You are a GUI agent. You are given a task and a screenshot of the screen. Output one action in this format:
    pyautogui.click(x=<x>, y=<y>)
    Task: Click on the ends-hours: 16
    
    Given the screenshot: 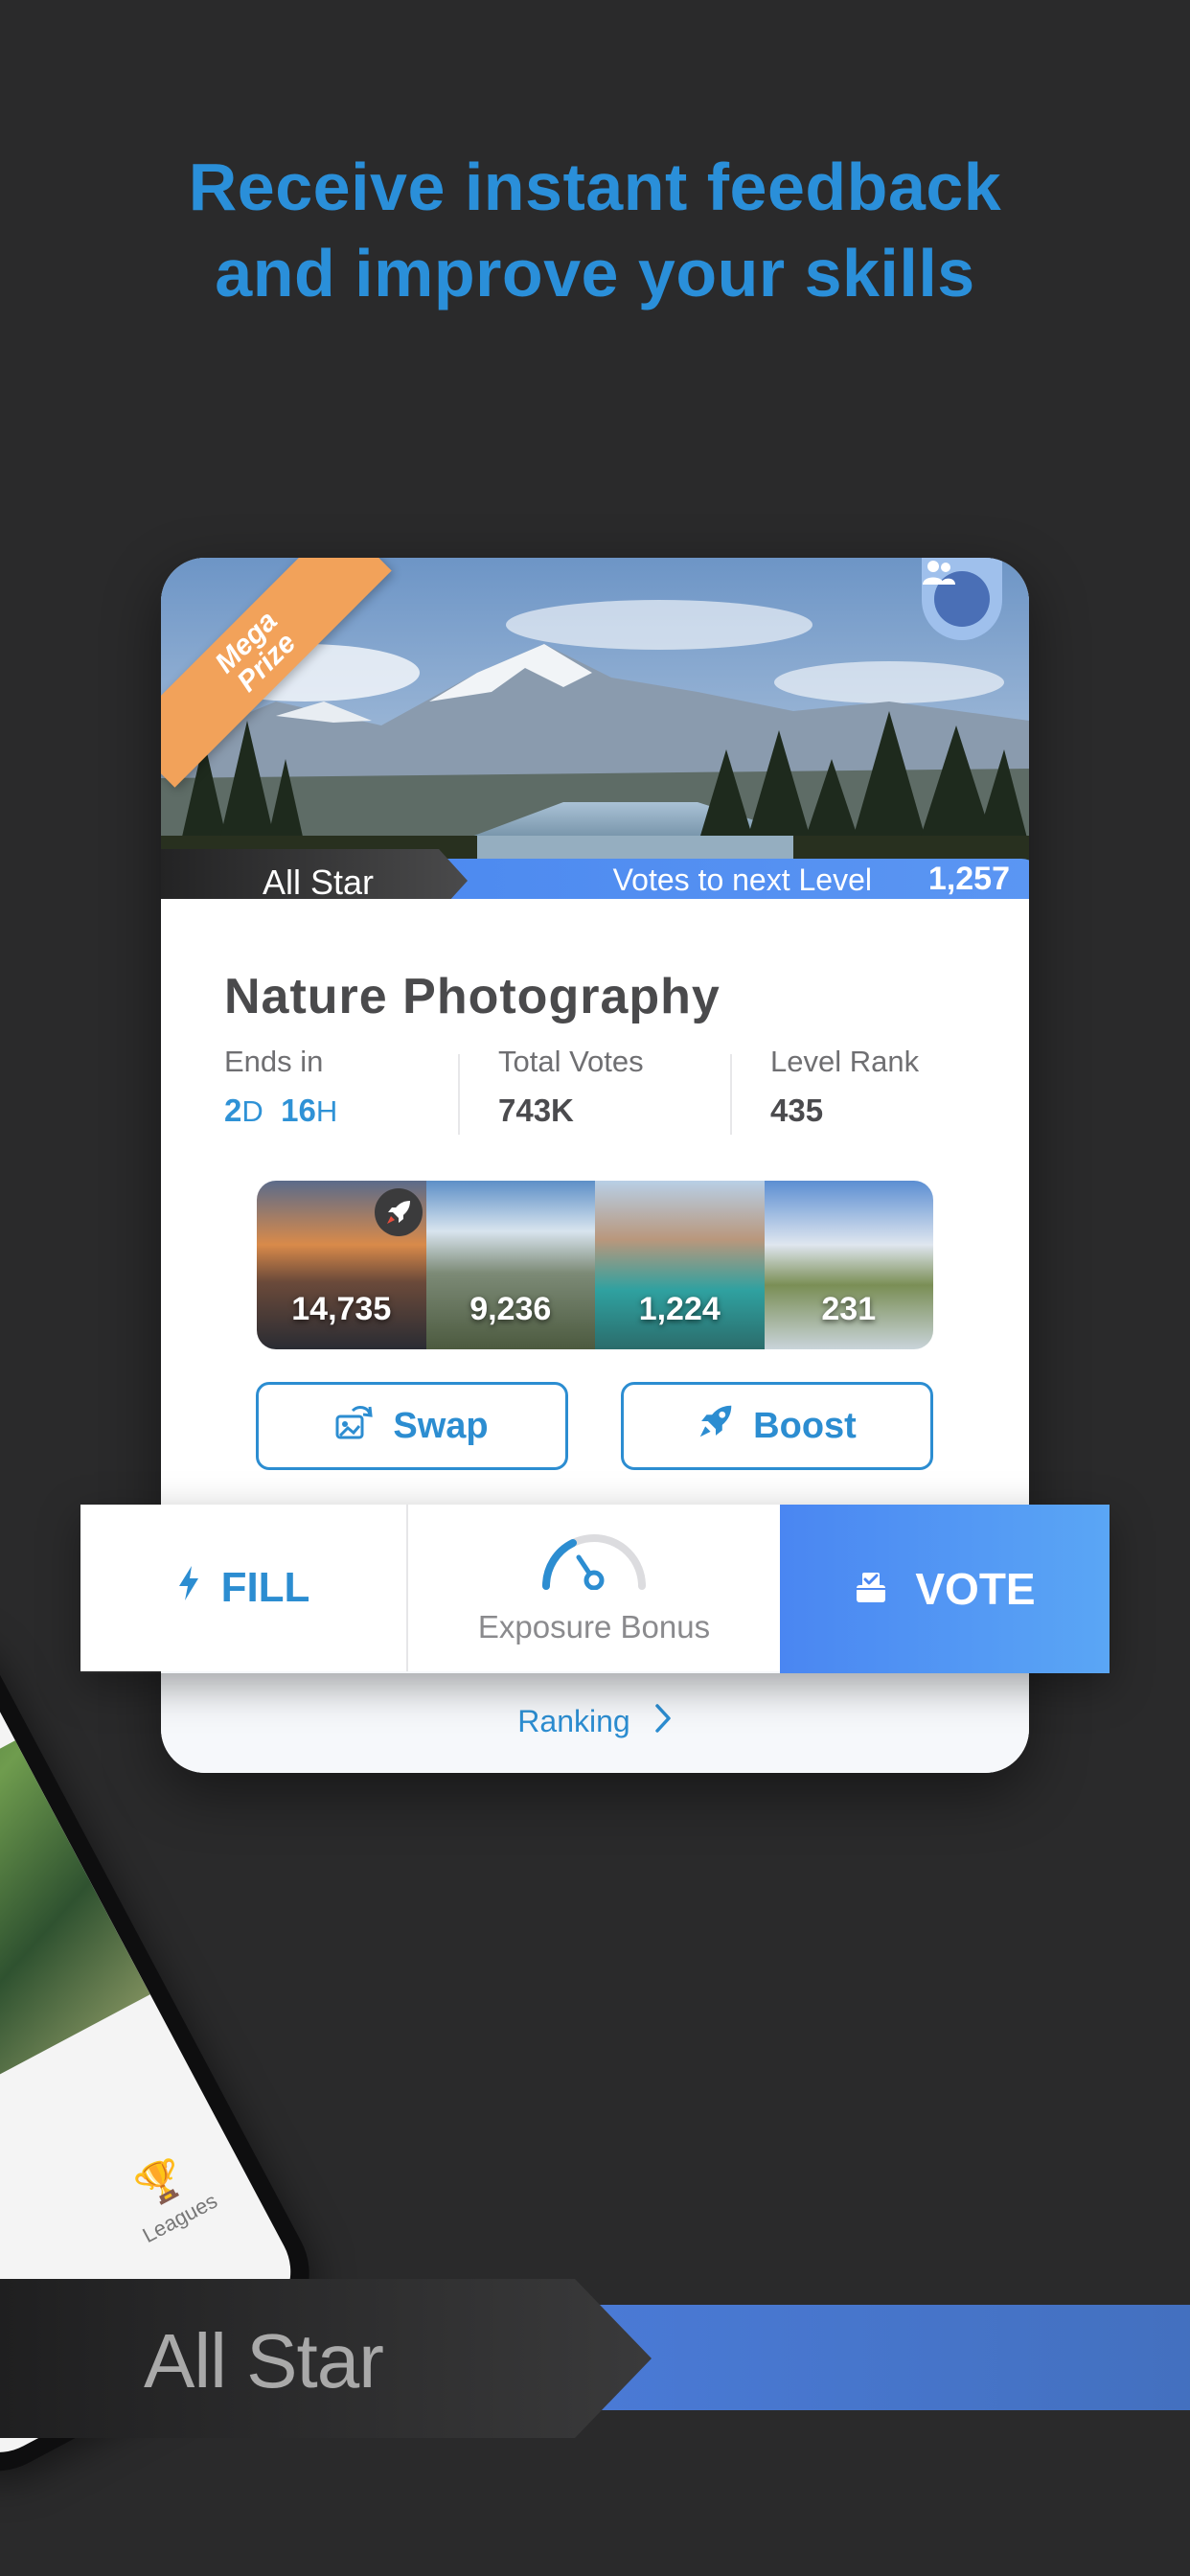 What is the action you would take?
    pyautogui.click(x=298, y=1110)
    